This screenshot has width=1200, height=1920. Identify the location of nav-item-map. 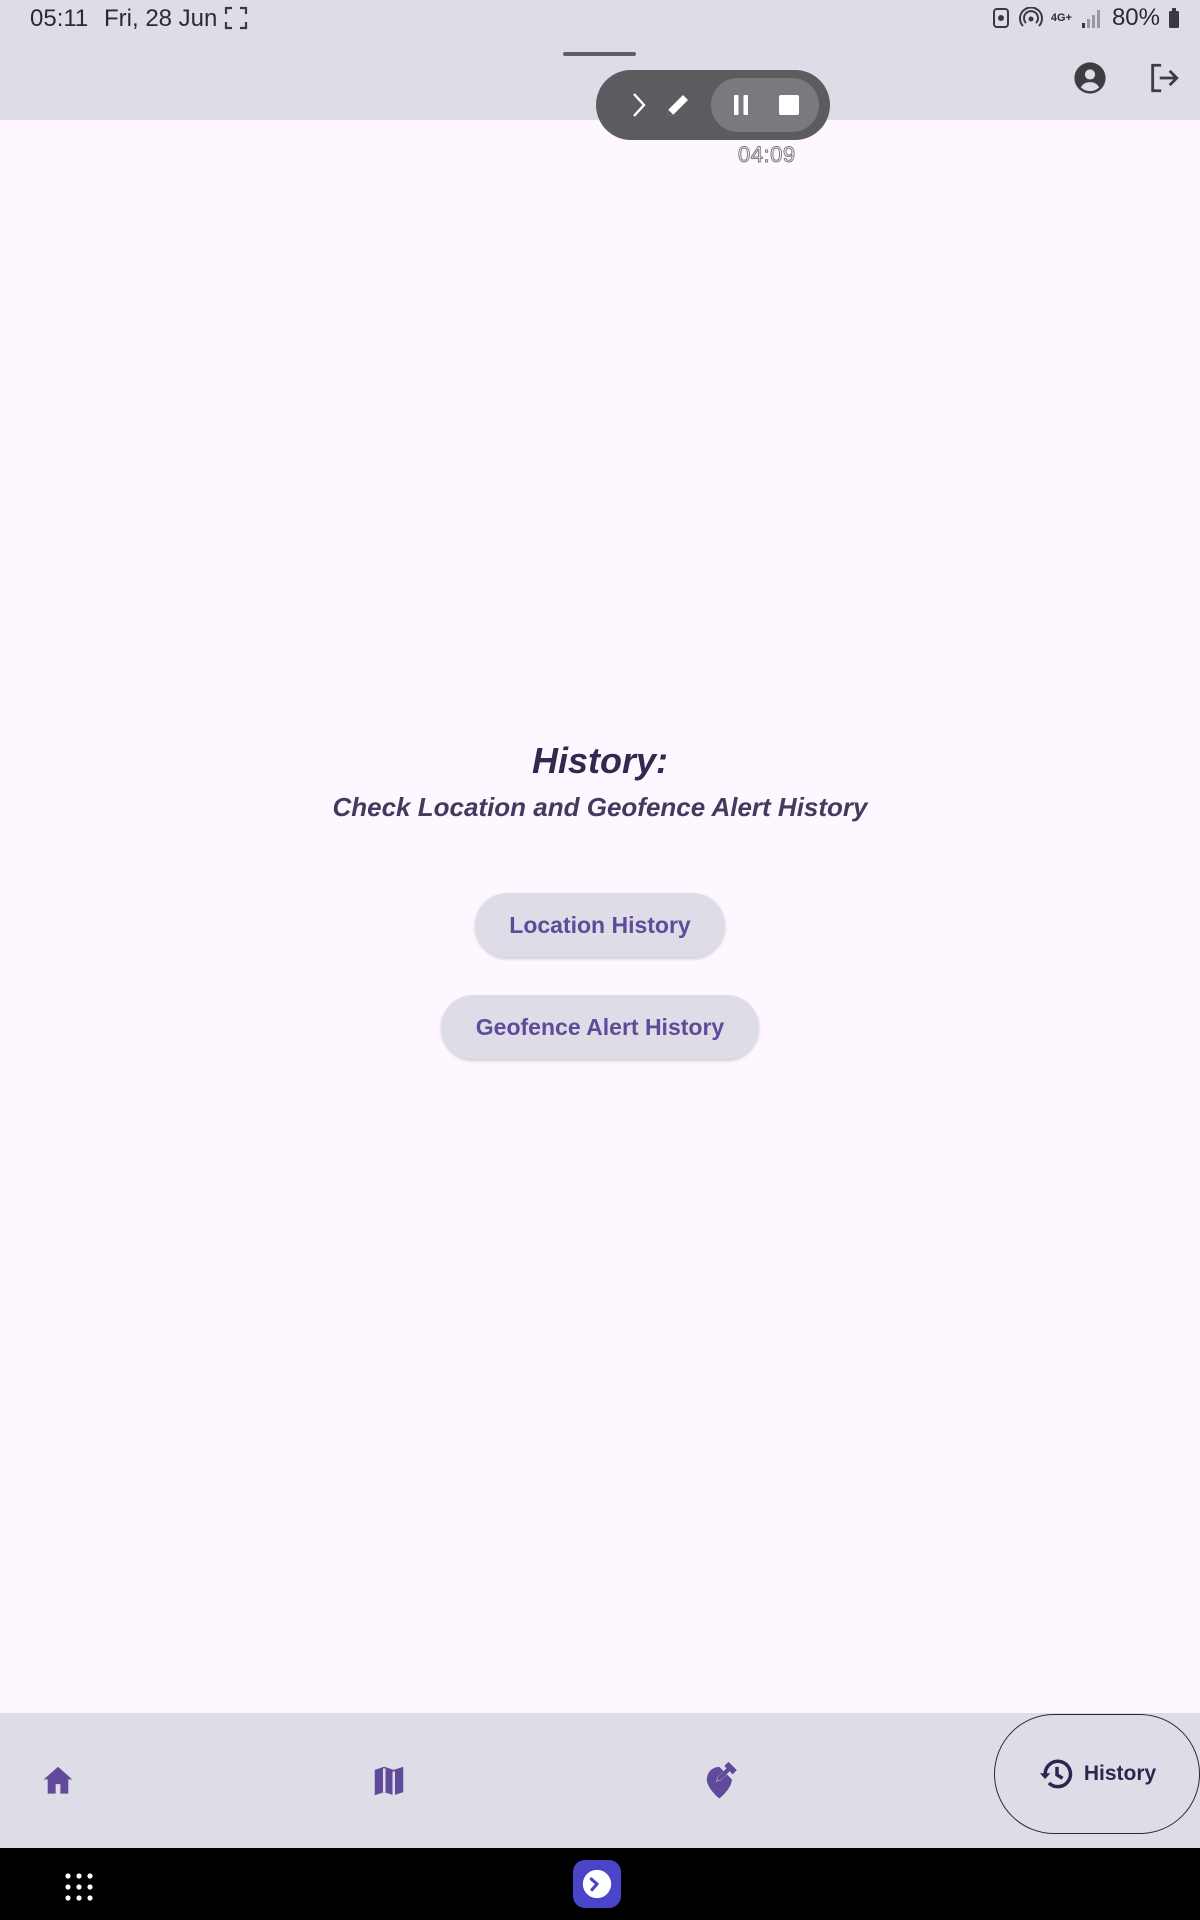
(389, 1781).